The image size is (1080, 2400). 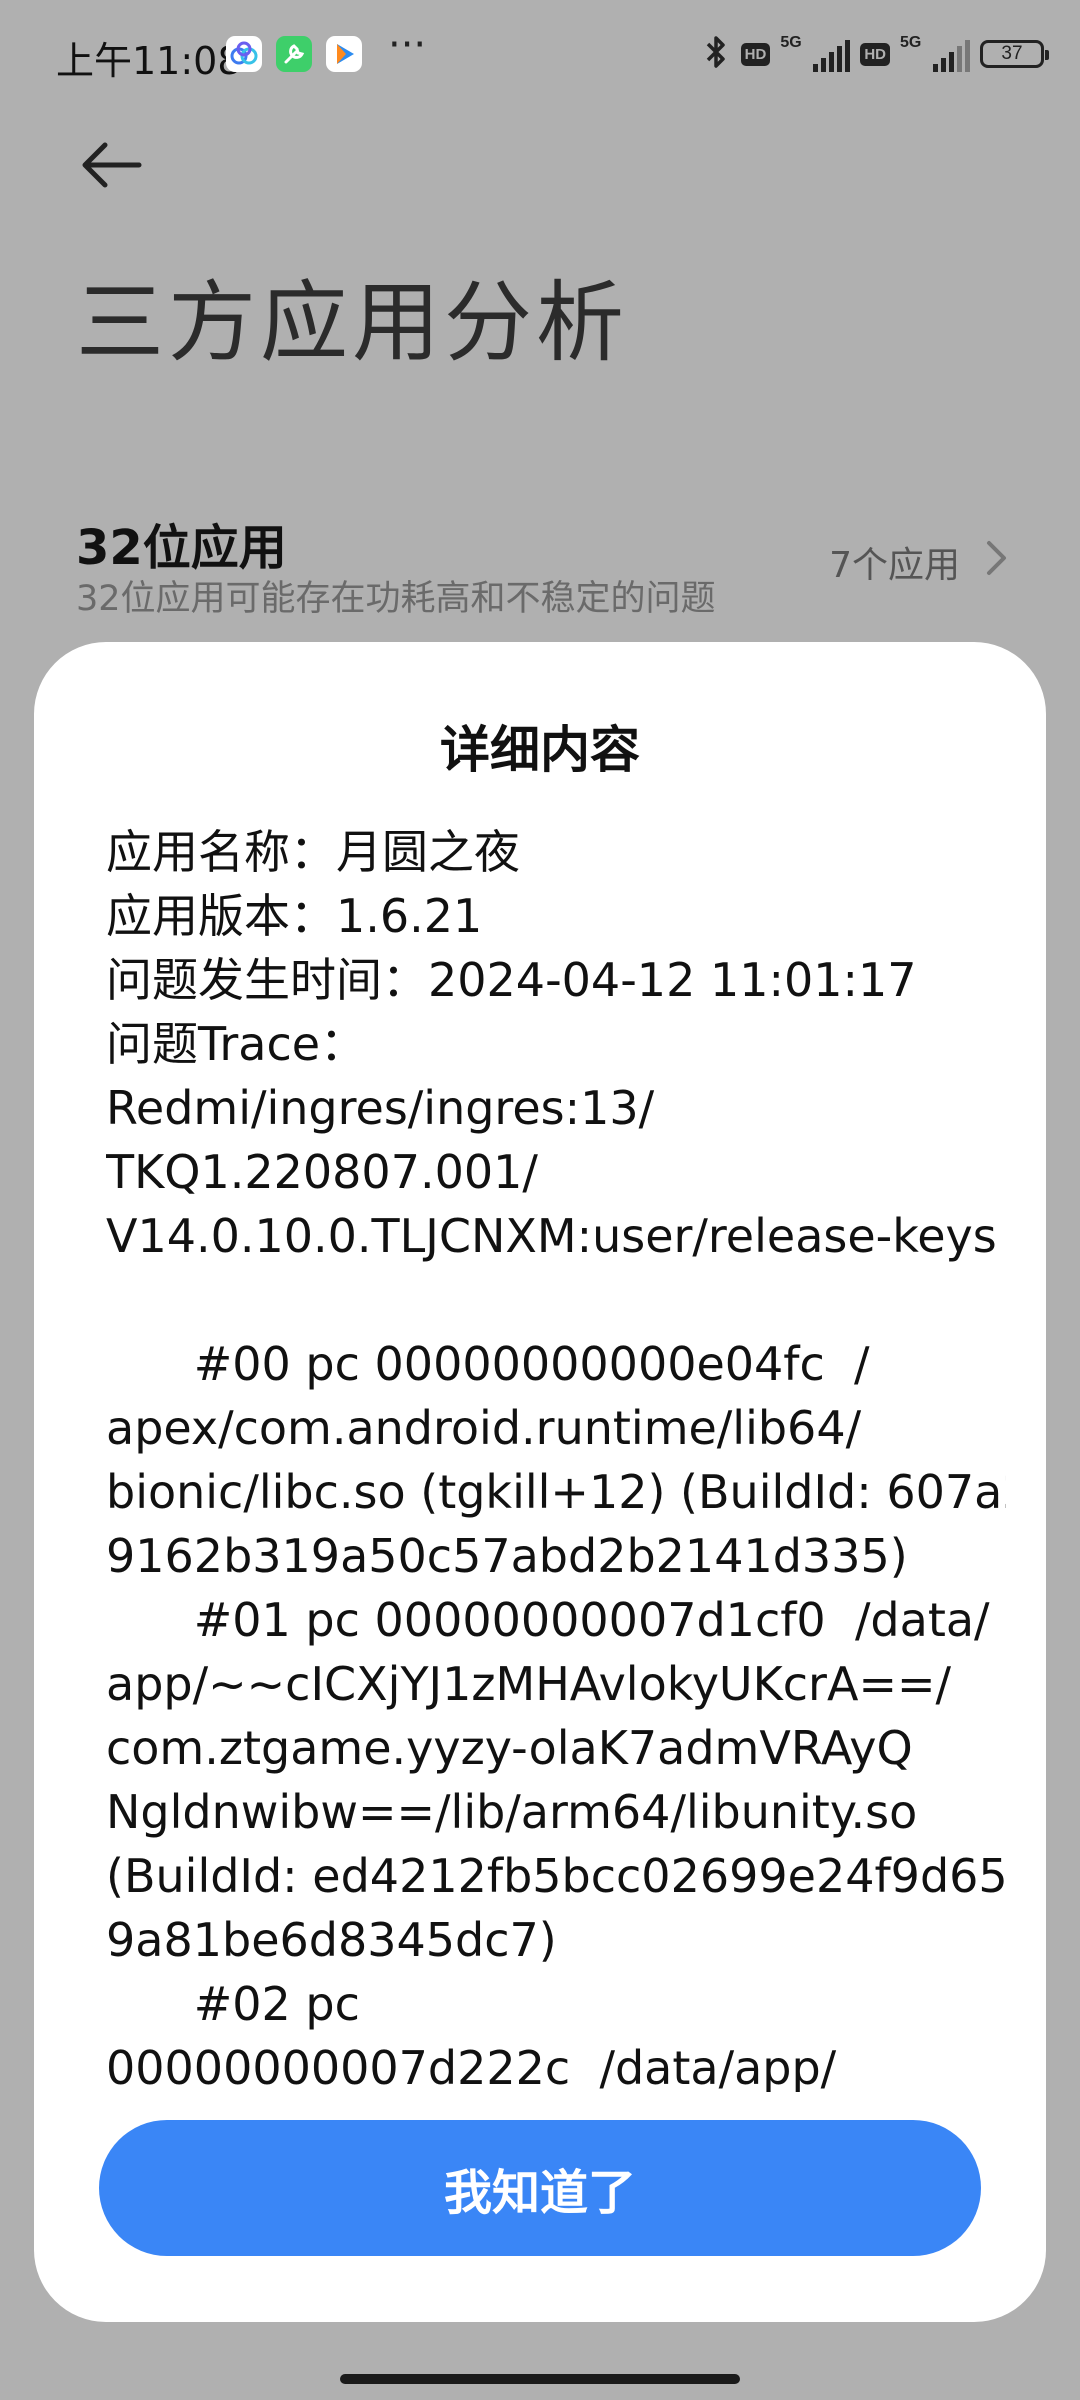 I want to click on detail-line: 问题Trace：, so click(x=236, y=1044).